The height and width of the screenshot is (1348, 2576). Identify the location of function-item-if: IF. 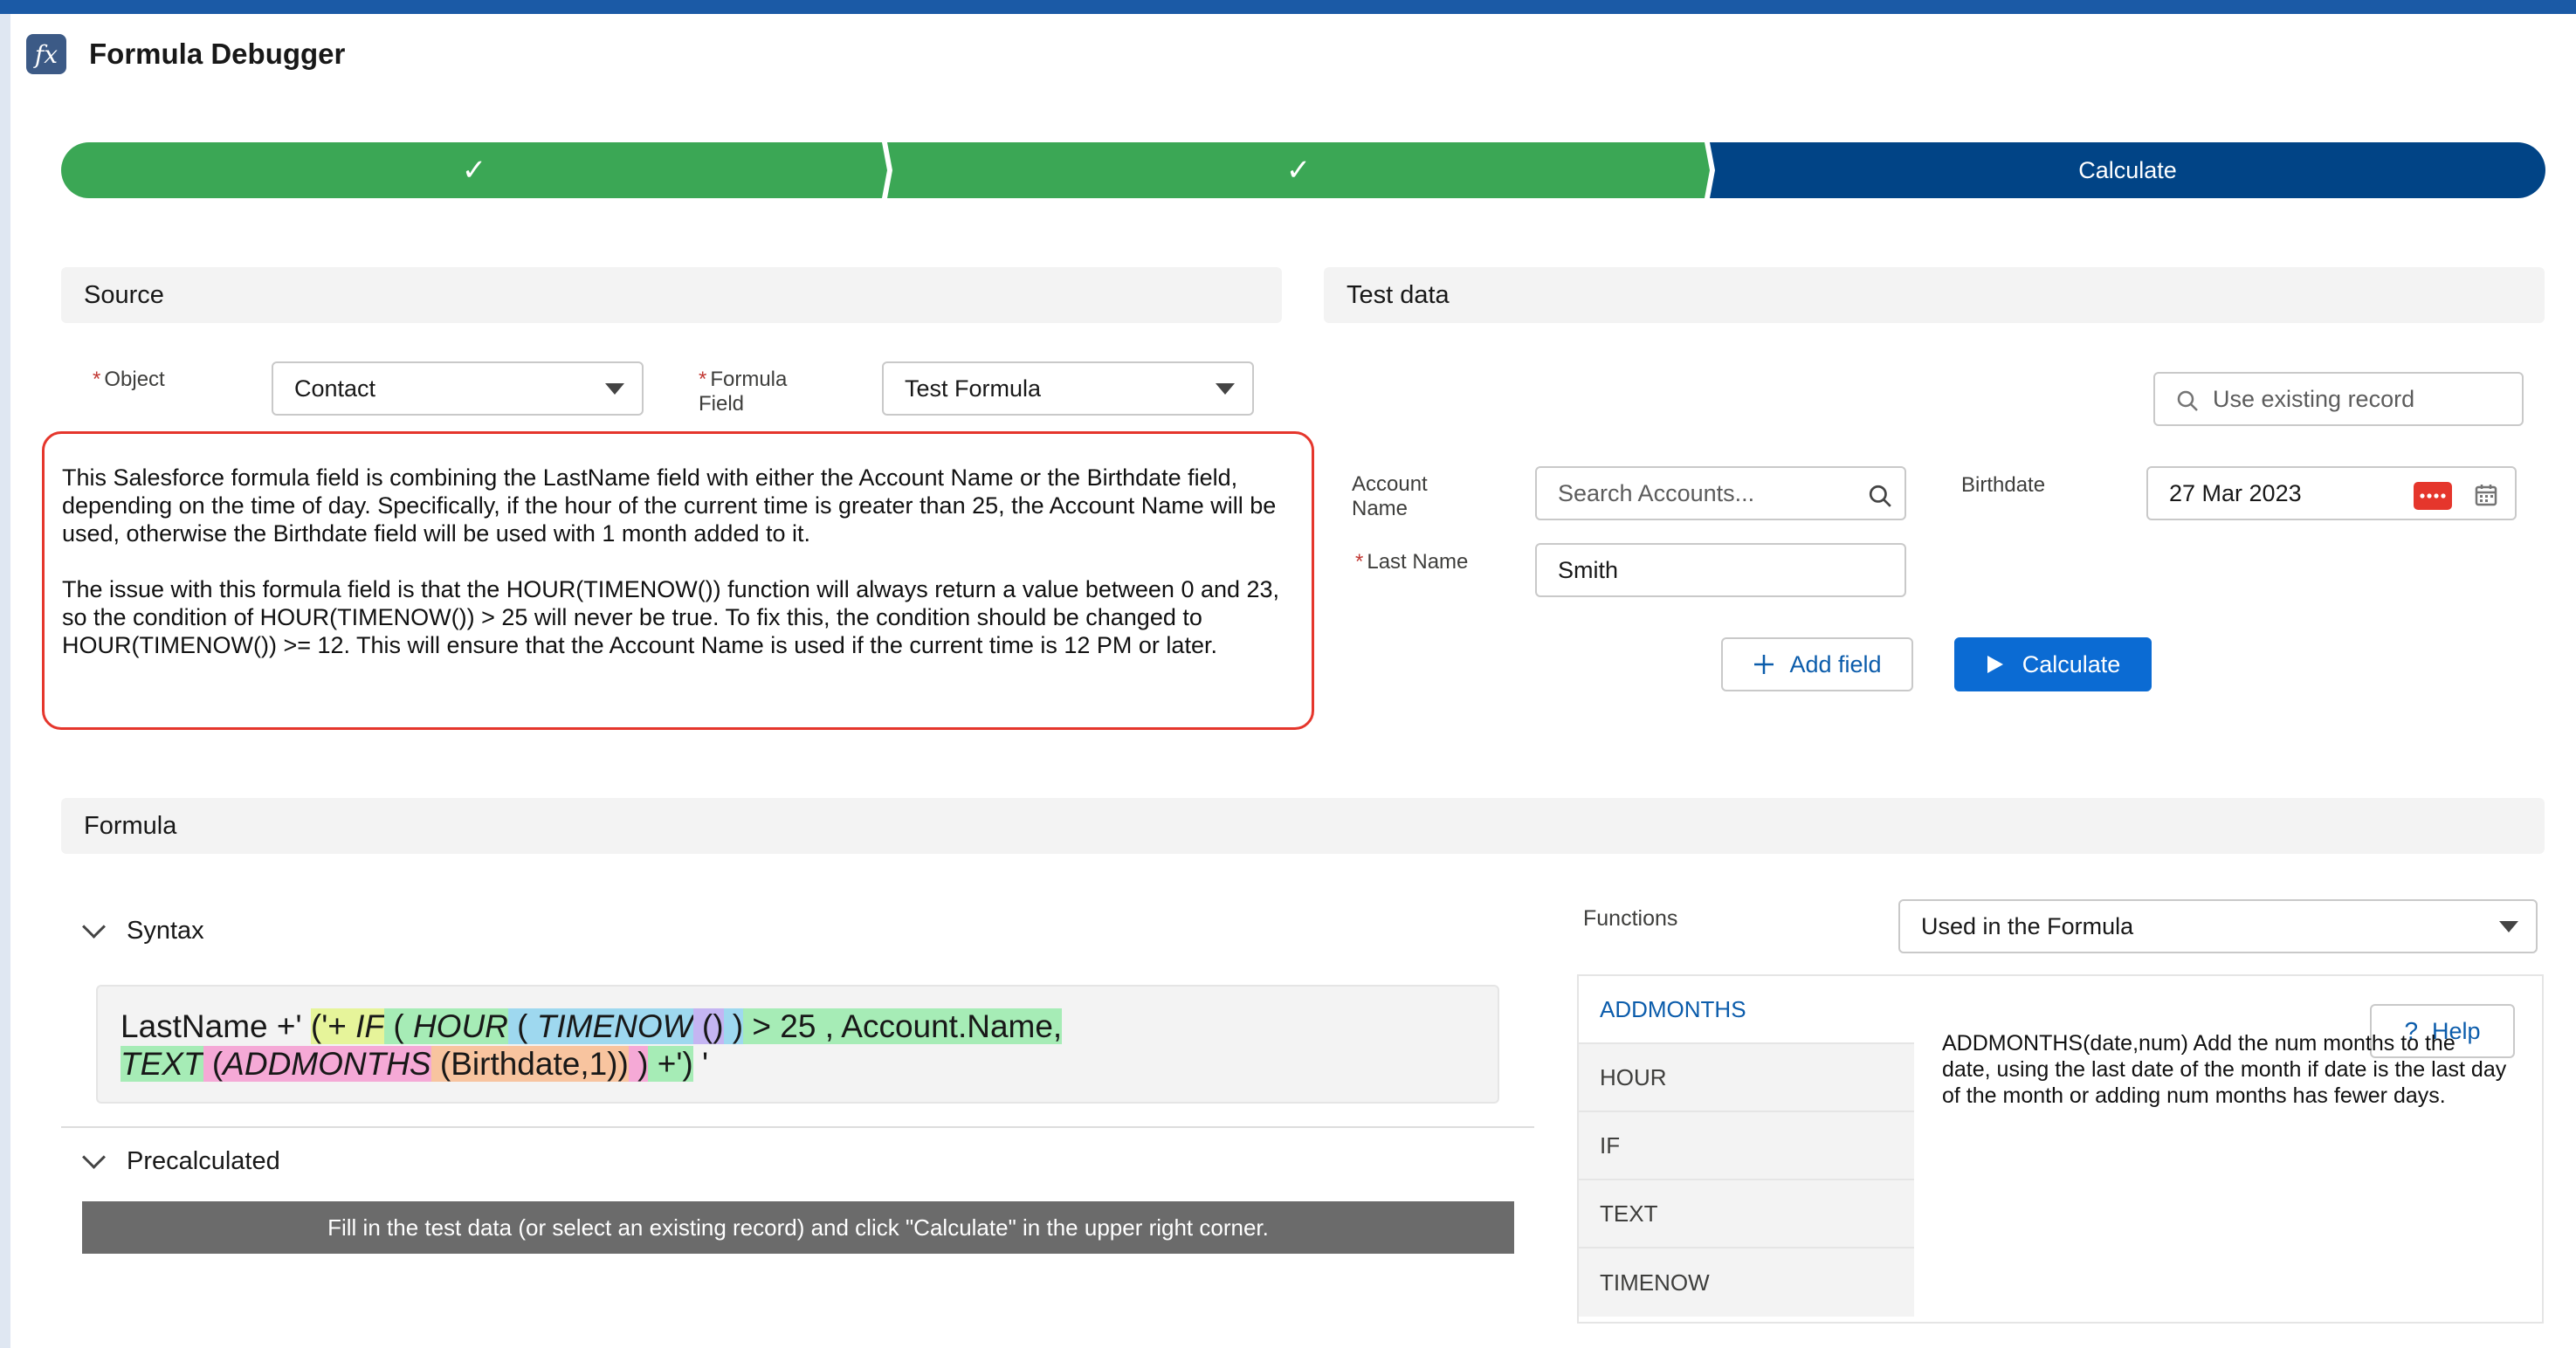
(1746, 1146).